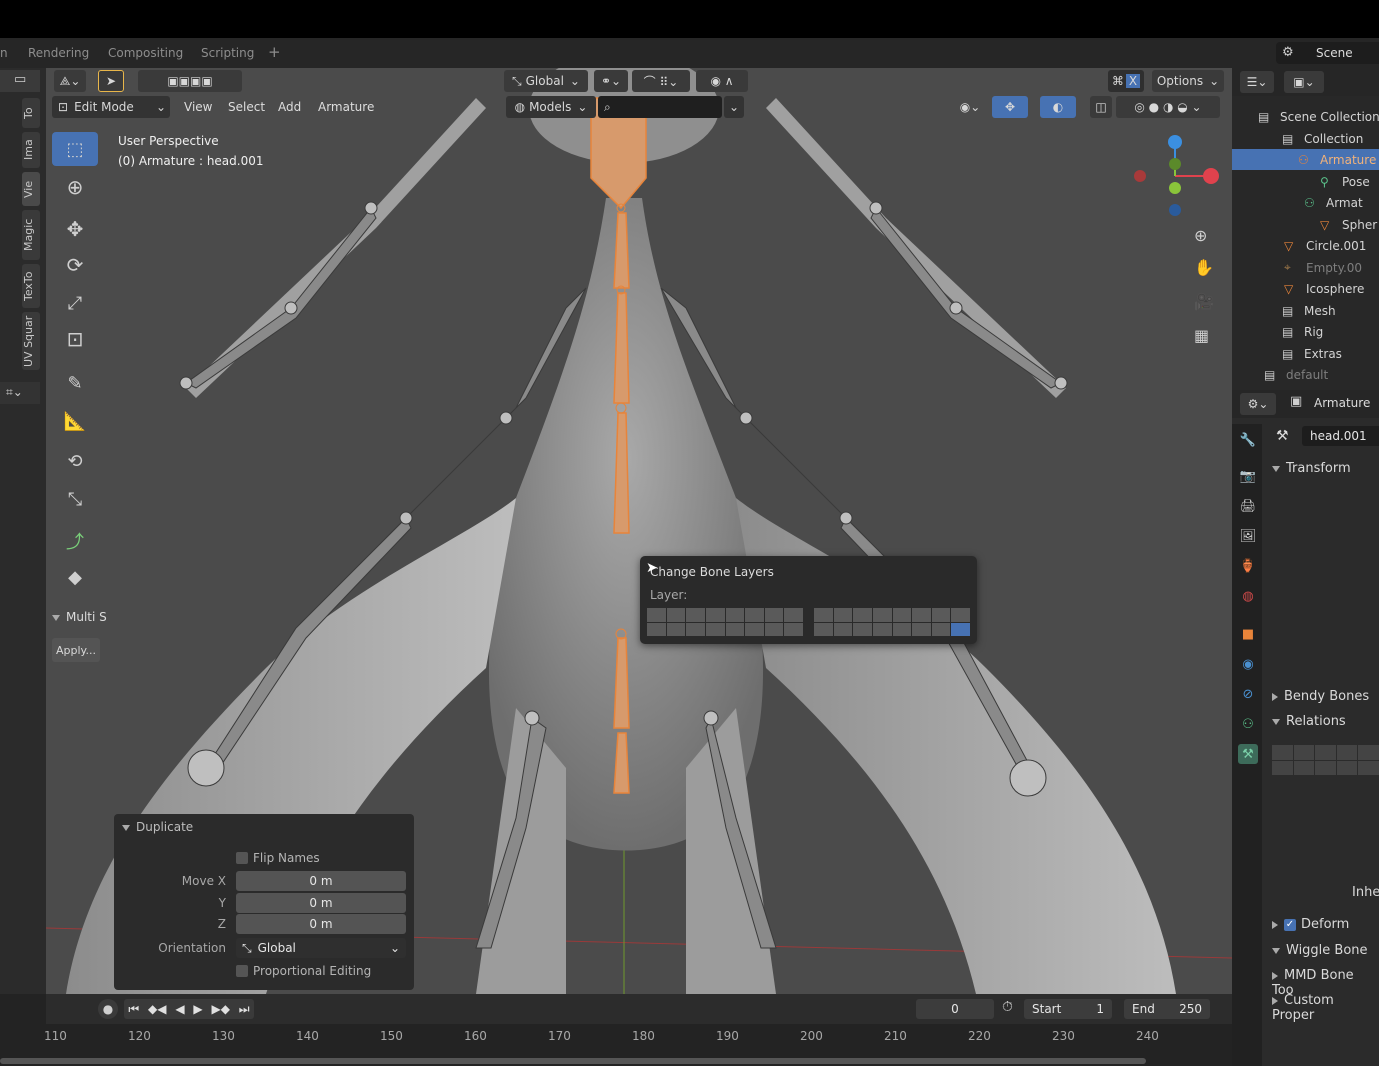 The height and width of the screenshot is (1066, 1379). Describe the element at coordinates (1340, 436) in the screenshot. I see `bone-name-field: head.001` at that location.